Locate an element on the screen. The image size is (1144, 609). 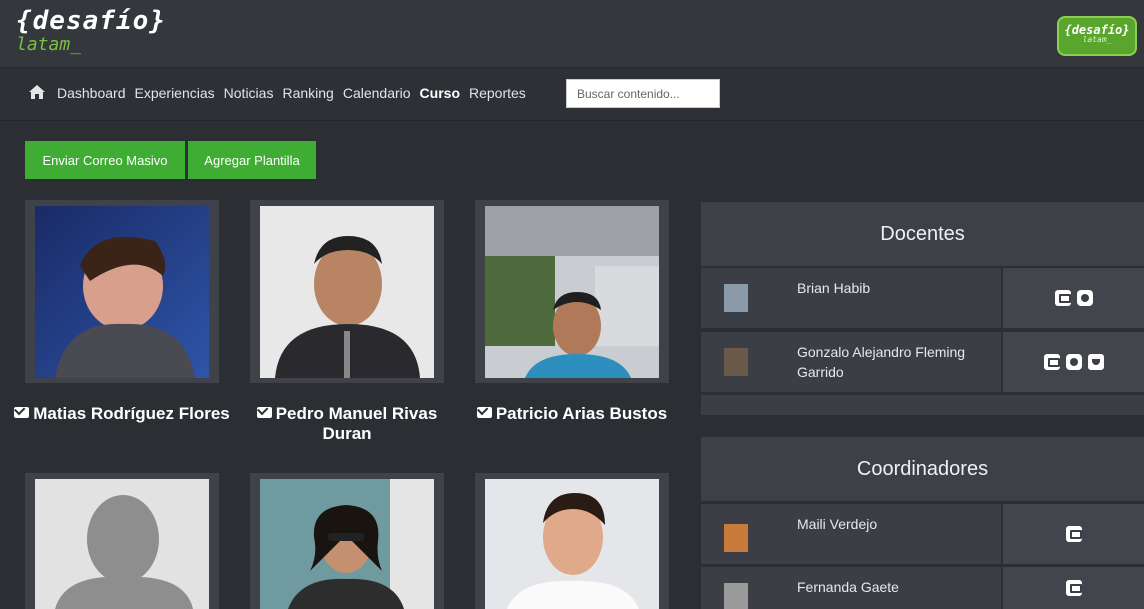
logo-text-bottom: latam_ is located at coordinates (49, 44).